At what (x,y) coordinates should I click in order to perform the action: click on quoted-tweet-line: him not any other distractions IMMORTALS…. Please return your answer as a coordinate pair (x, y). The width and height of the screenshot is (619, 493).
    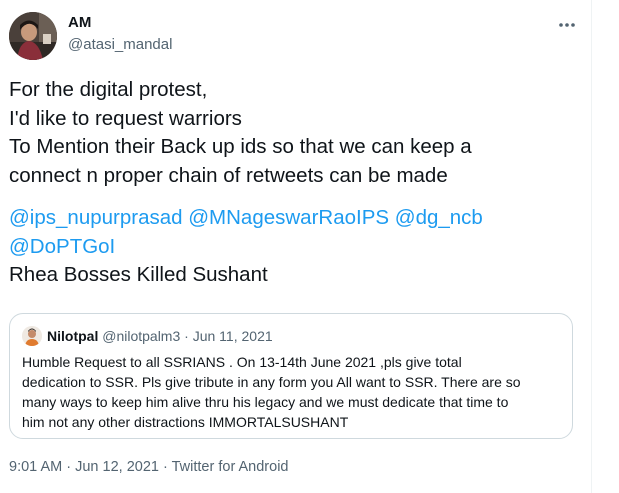
    Looking at the image, I should click on (185, 422).